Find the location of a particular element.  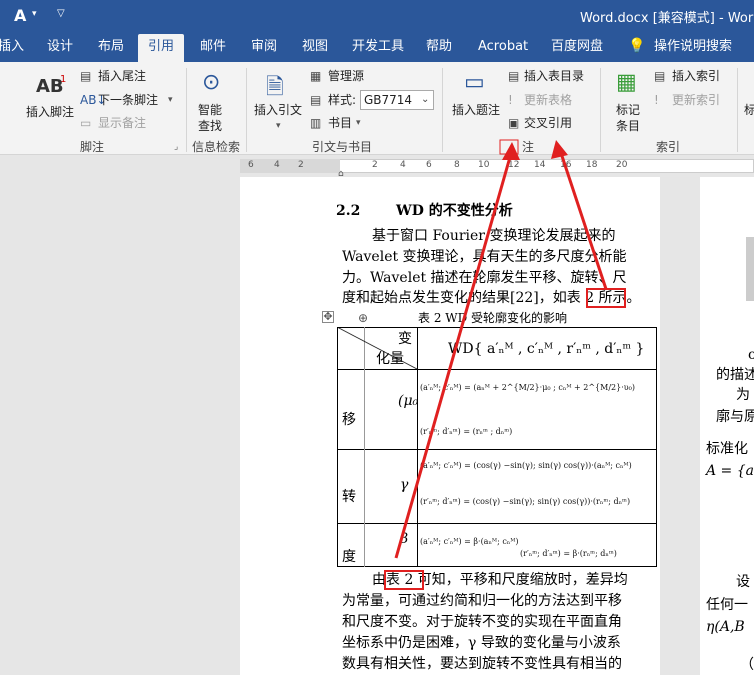

table-move-handle-icon: ✥ is located at coordinates (328, 317).